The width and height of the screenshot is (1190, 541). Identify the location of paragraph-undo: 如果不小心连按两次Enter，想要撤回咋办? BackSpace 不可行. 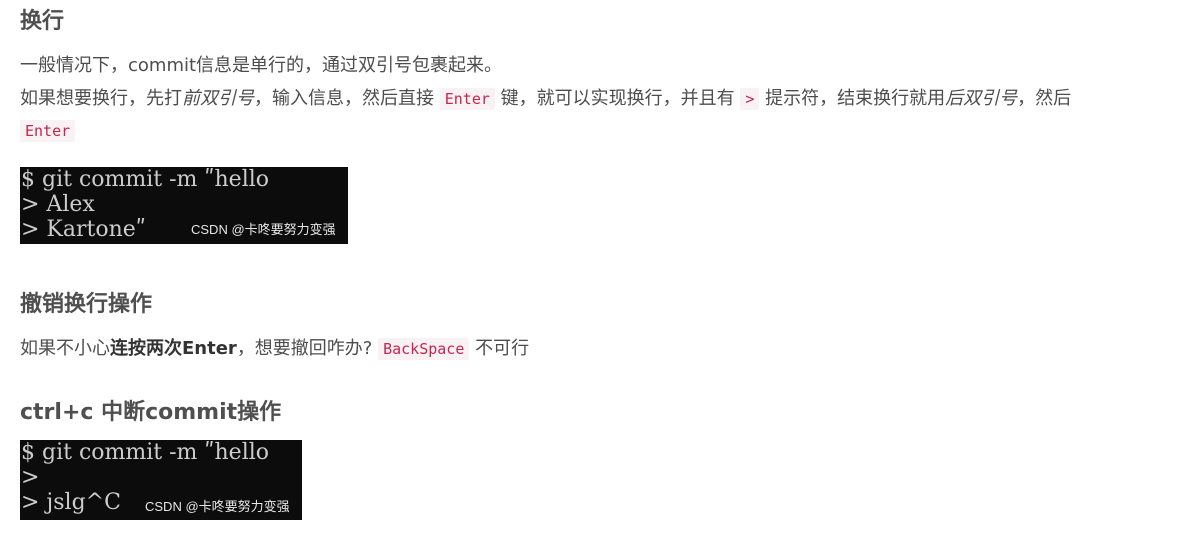
(274, 349).